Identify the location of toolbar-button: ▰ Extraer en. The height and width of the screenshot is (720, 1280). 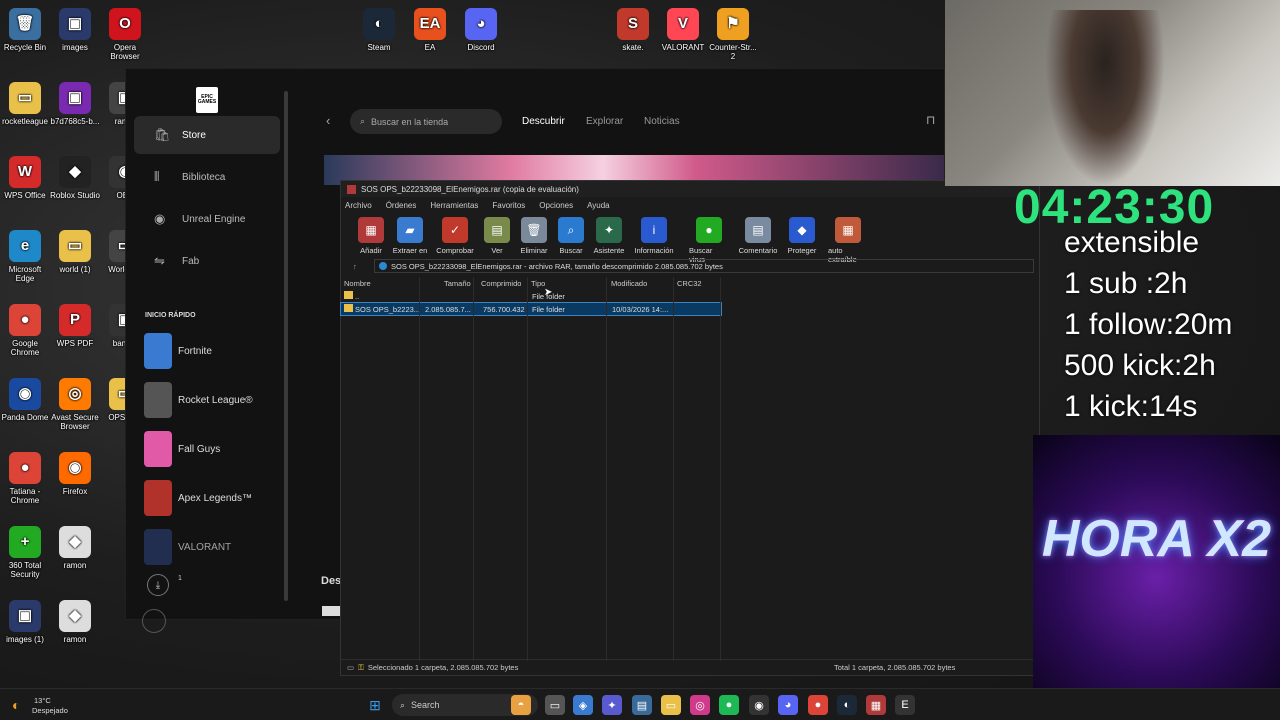
(410, 236).